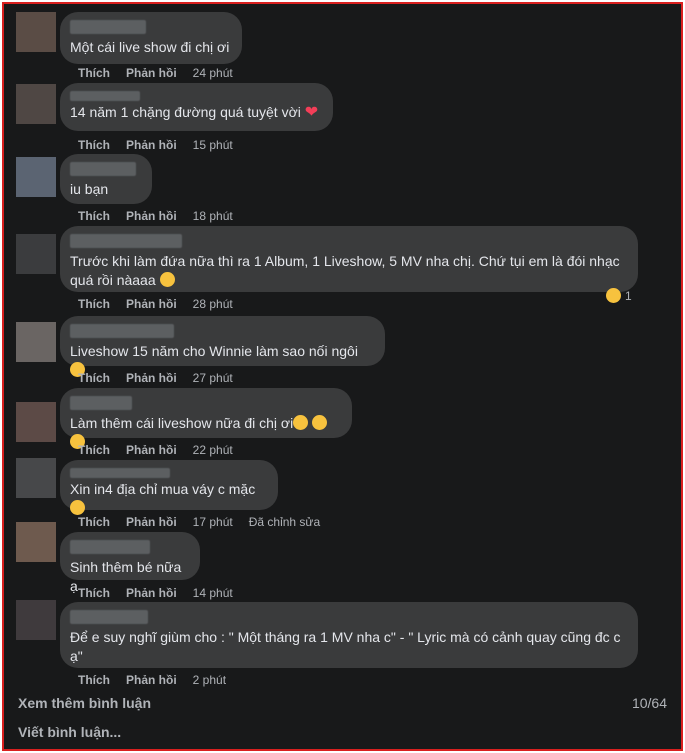  I want to click on comment-actions: Thích Phản hồi 15 phút, so click(155, 145).